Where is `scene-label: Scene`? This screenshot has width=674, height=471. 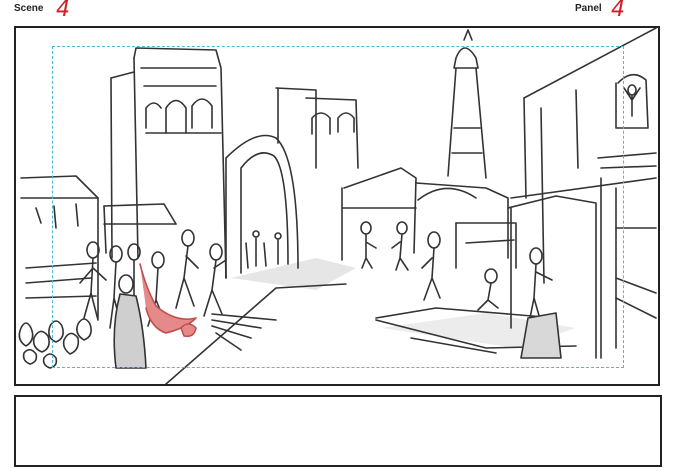 scene-label: Scene is located at coordinates (29, 8).